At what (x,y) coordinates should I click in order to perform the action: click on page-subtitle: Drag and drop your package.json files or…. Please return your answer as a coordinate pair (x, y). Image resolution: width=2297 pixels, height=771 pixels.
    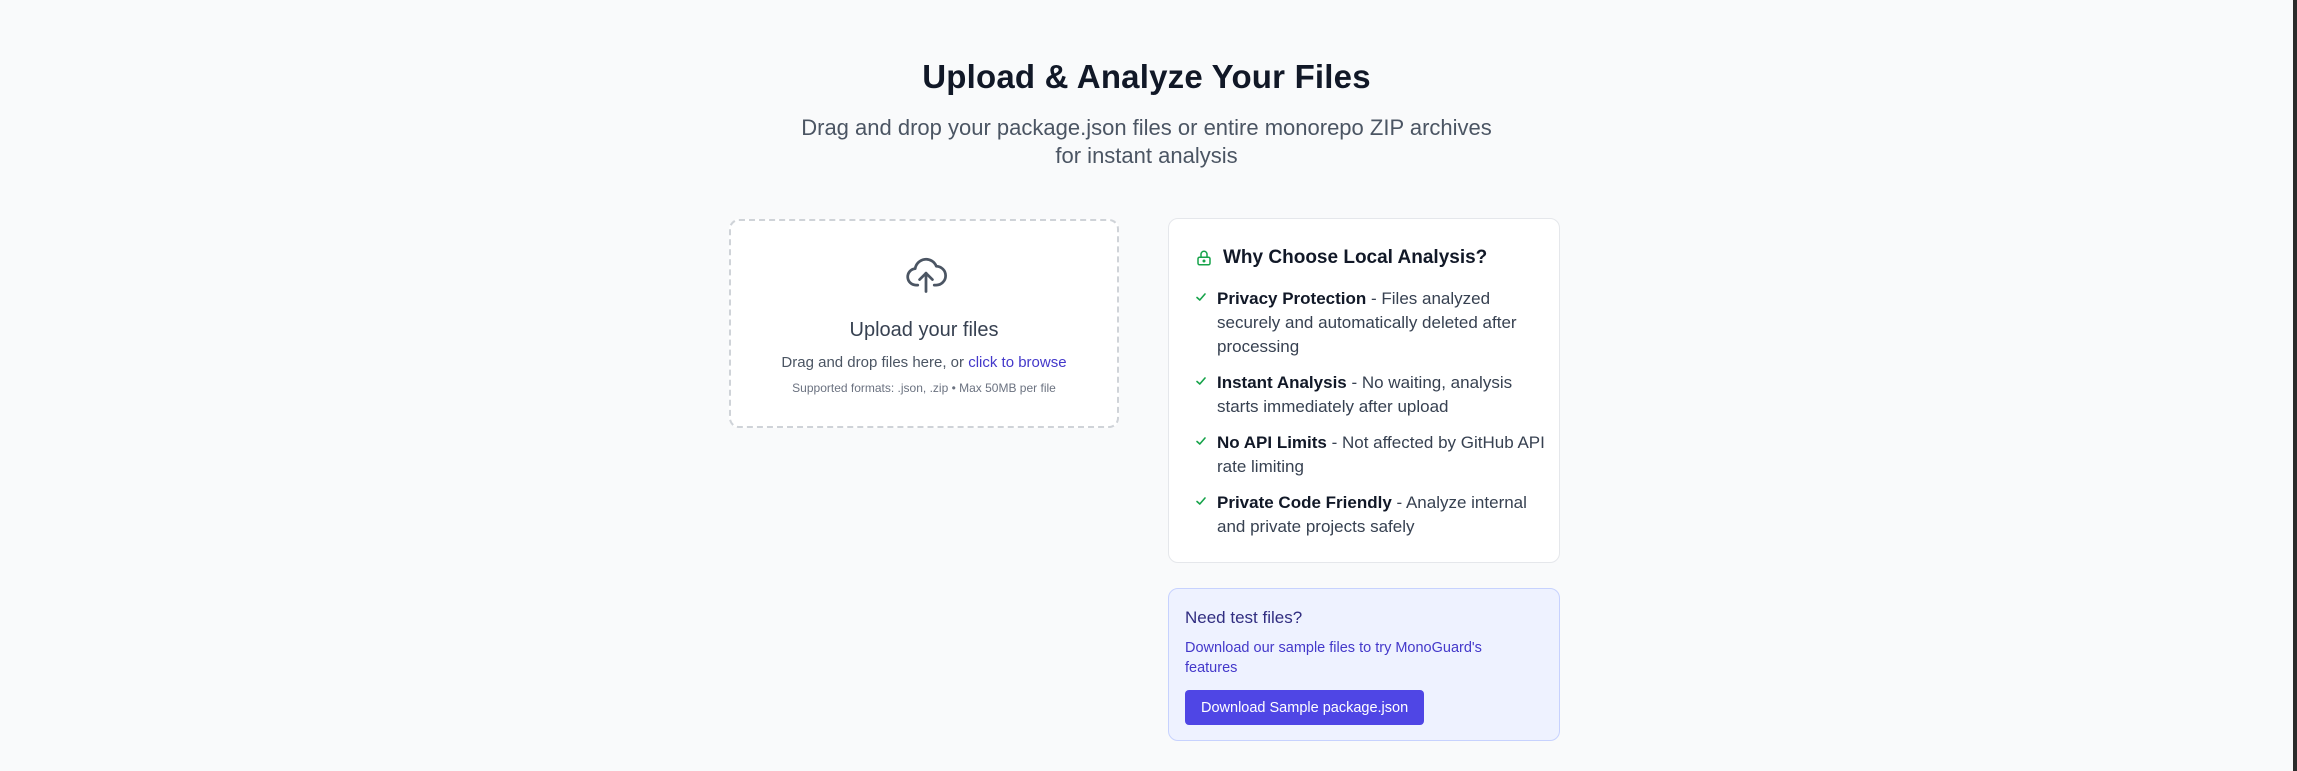
    Looking at the image, I should click on (1146, 141).